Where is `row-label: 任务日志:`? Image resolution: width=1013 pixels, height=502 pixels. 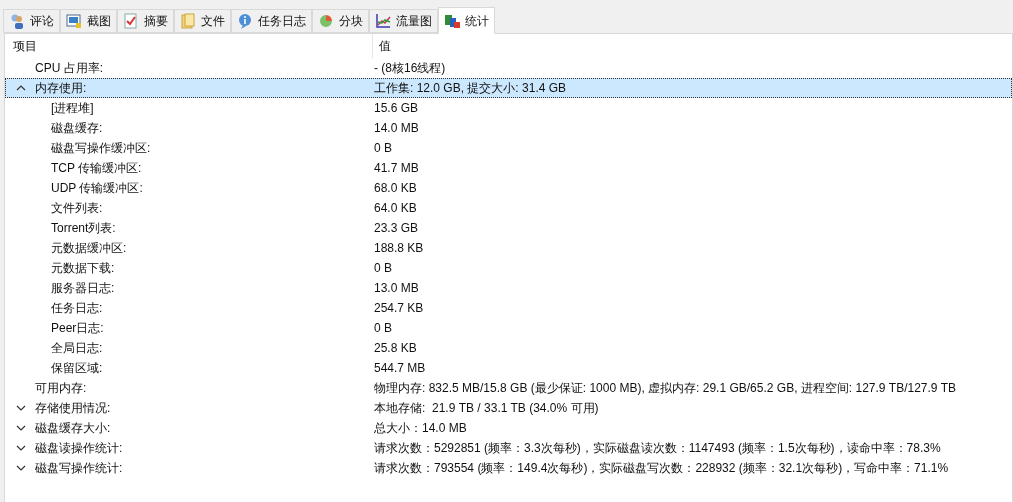 row-label: 任务日志: is located at coordinates (77, 308).